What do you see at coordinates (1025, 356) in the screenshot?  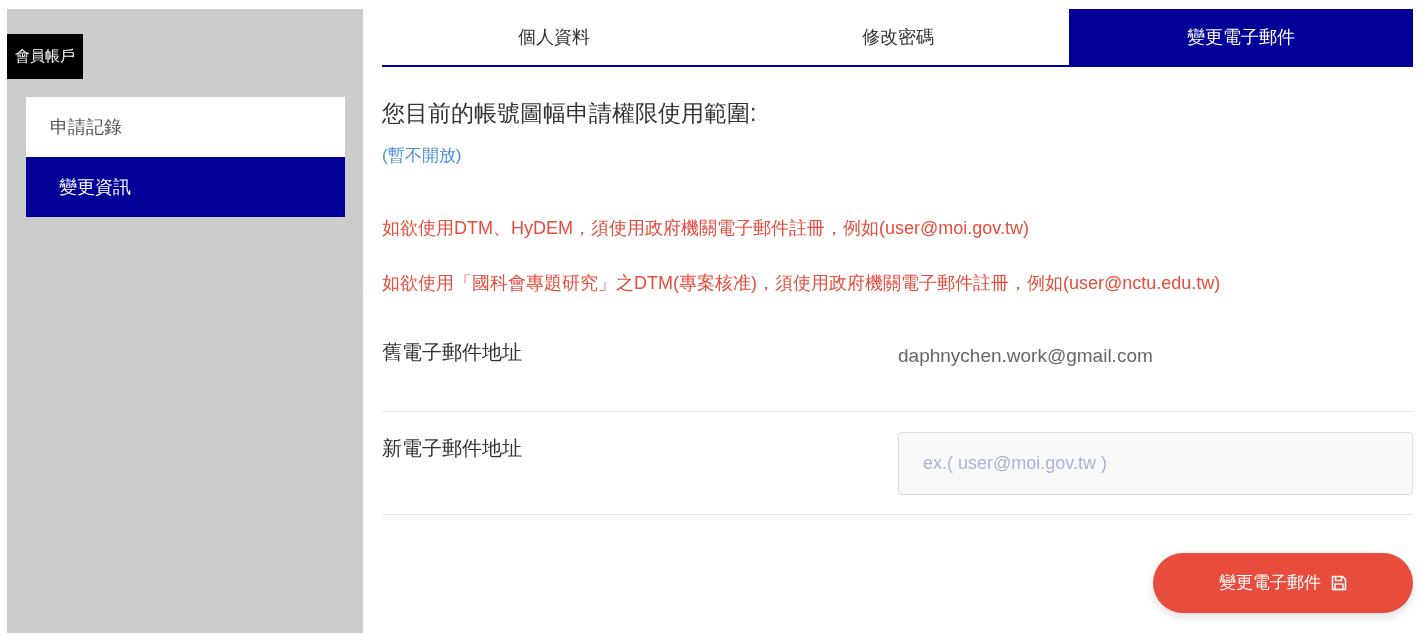 I see `email-value: daphnychen.work@gmail.com` at bounding box center [1025, 356].